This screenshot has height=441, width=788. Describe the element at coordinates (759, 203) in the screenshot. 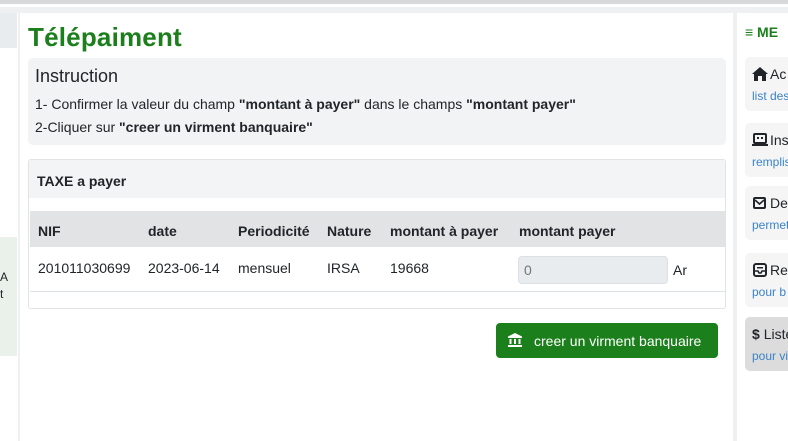

I see `envelope-icon` at that location.